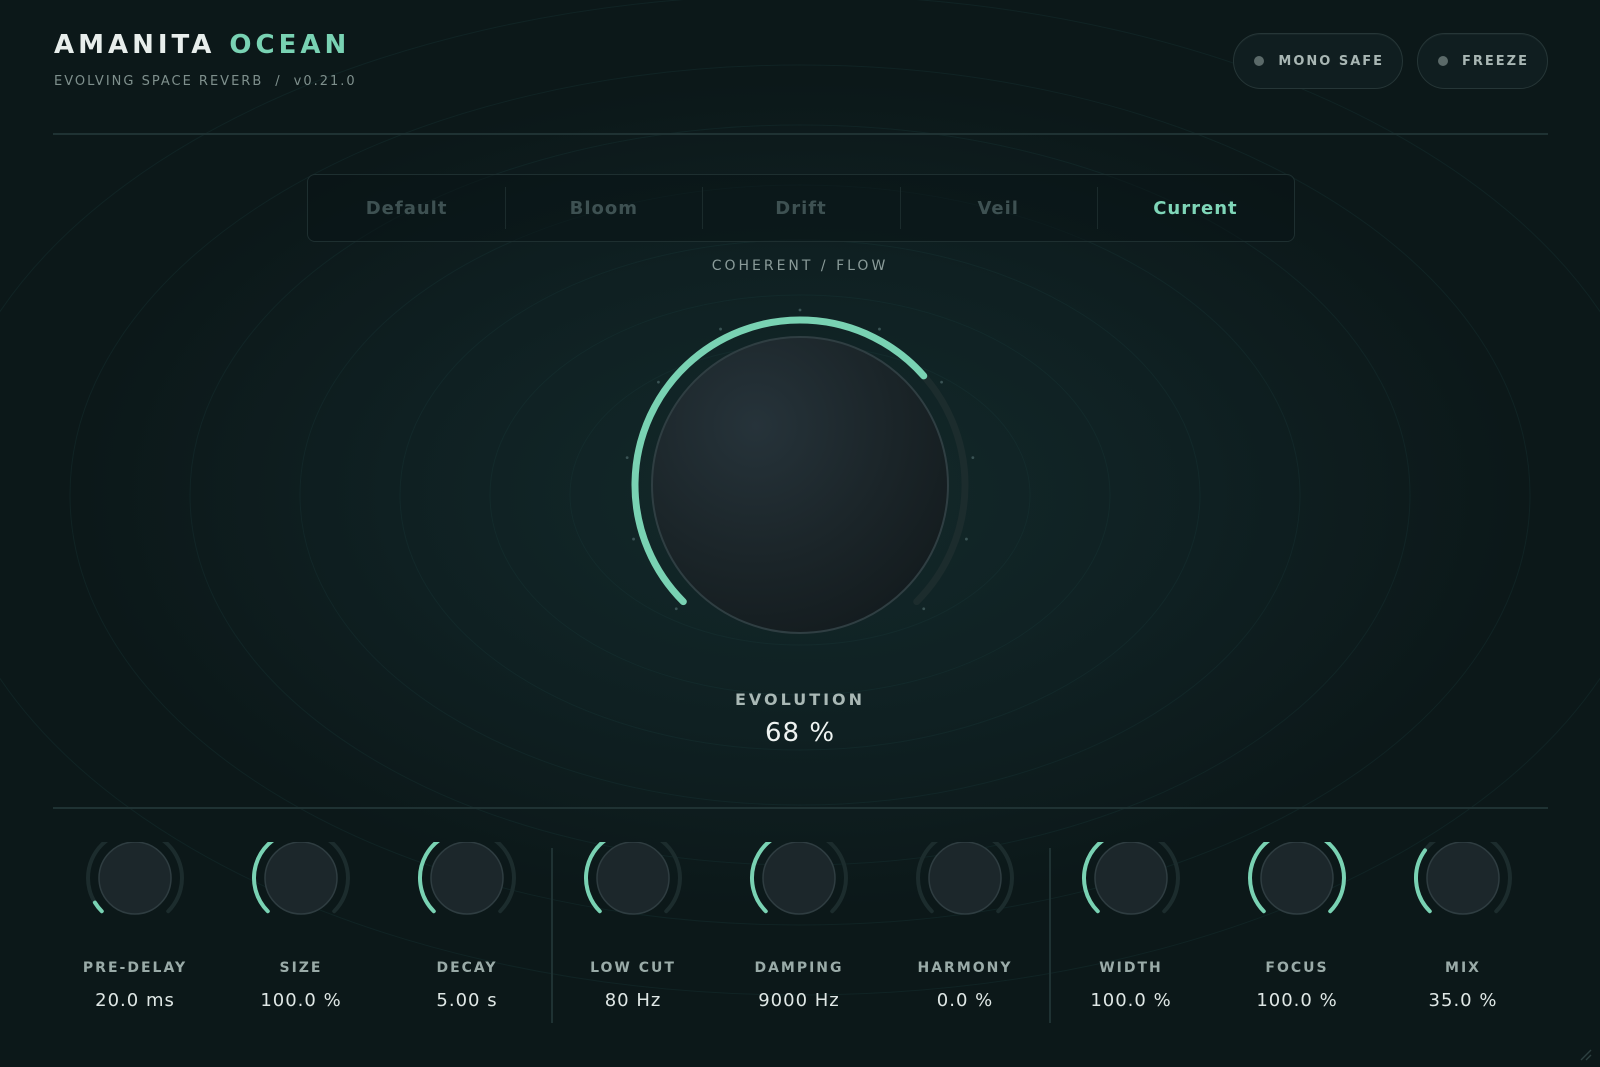  I want to click on preset-selector: Default Bloom Drift Veil Current, so click(801, 208).